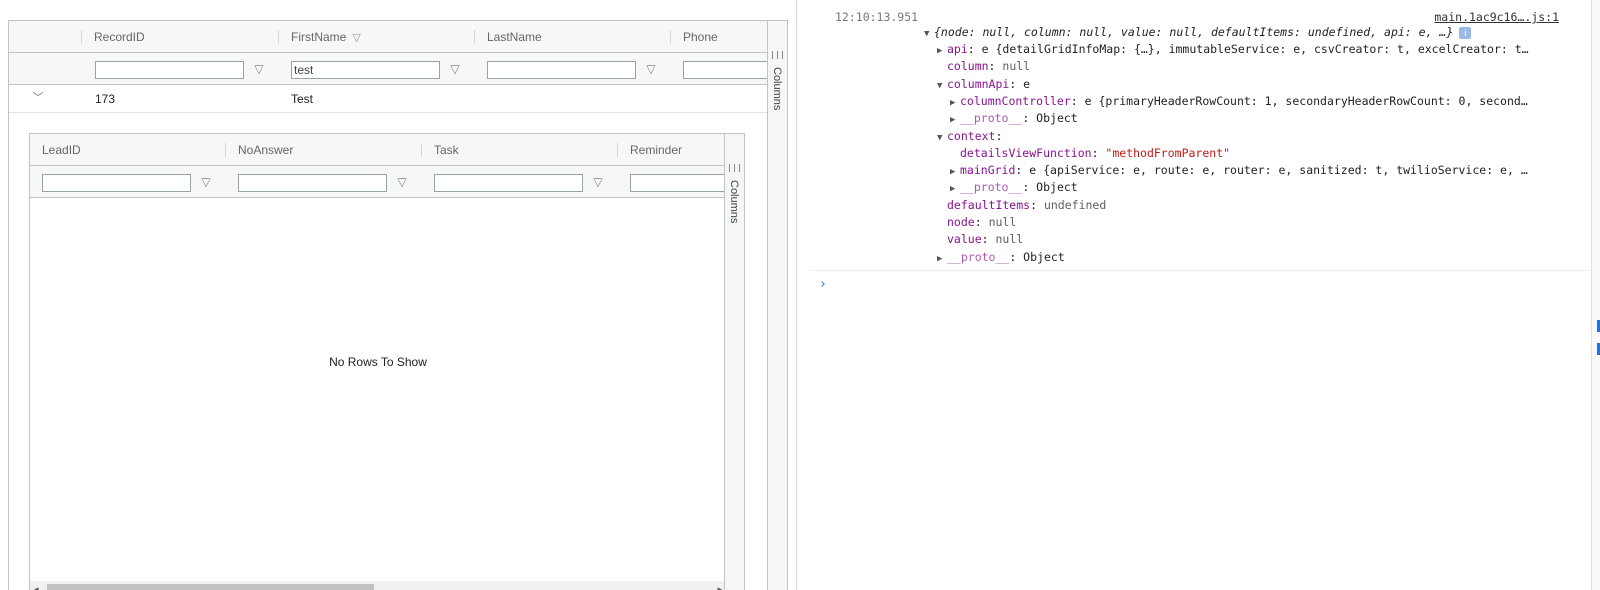 The image size is (1600, 590). What do you see at coordinates (508, 183) in the screenshot?
I see `filter-input-task` at bounding box center [508, 183].